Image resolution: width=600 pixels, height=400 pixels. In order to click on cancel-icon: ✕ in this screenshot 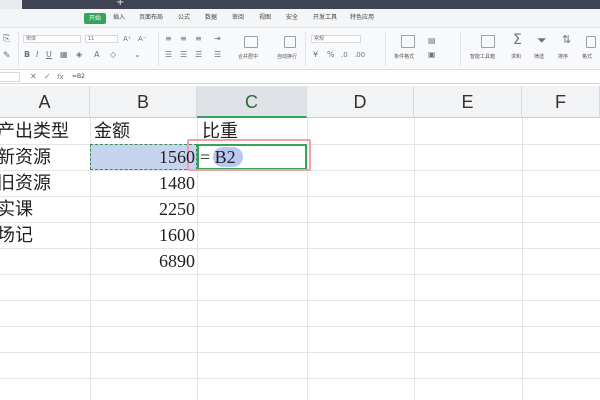, I will do `click(33, 77)`.